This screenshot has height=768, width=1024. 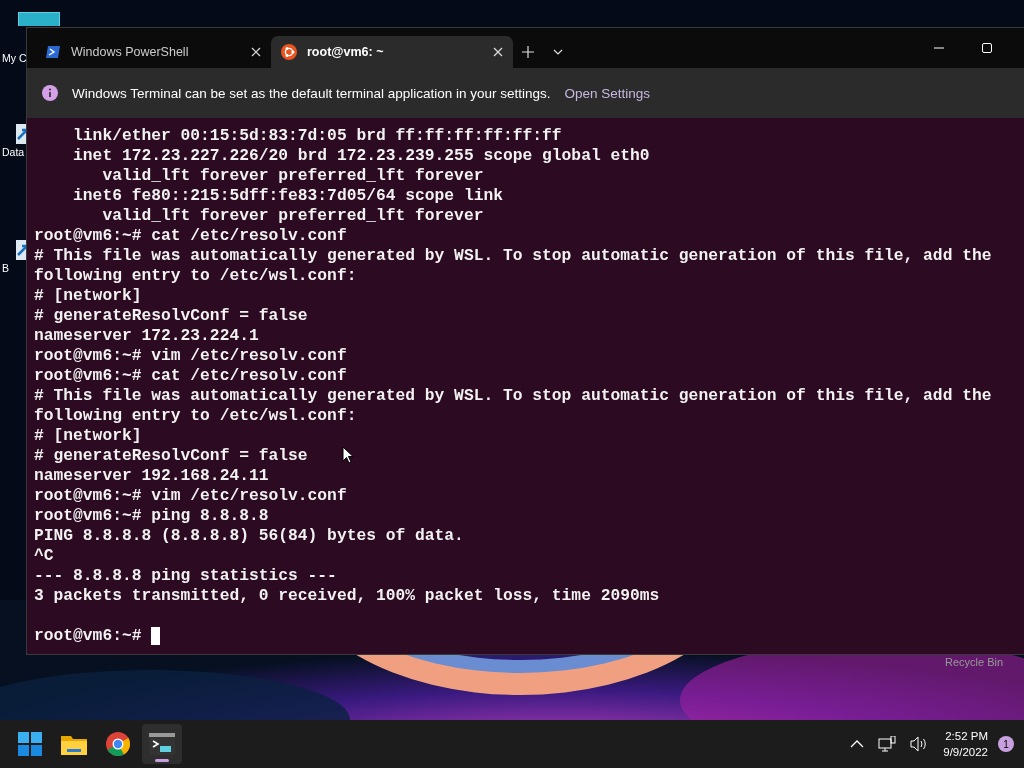 What do you see at coordinates (153, 52) in the screenshot?
I see `tab: Windows PowerShell` at bounding box center [153, 52].